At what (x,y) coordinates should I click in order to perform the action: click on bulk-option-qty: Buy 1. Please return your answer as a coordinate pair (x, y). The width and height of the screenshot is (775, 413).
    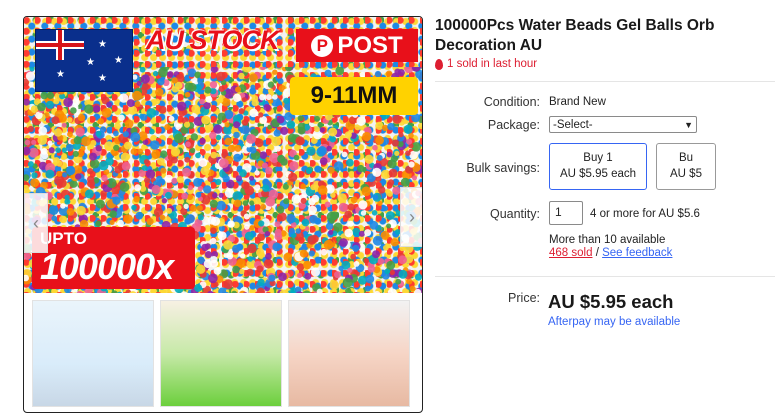
    Looking at the image, I should click on (598, 158).